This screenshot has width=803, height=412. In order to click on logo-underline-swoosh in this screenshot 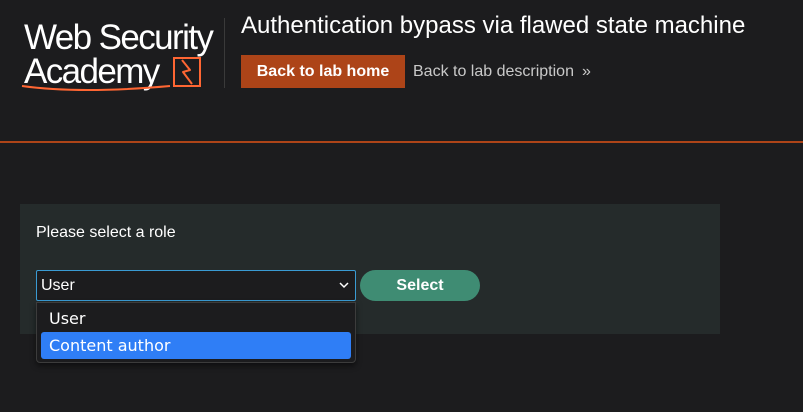, I will do `click(96, 88)`.